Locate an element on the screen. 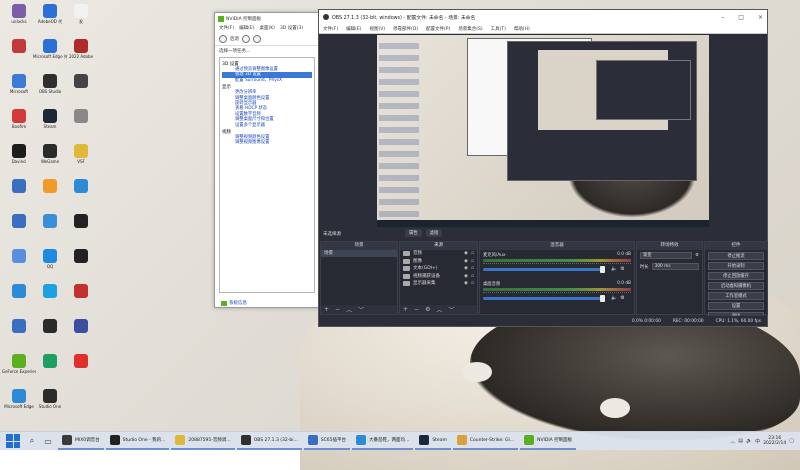 The width and height of the screenshot is (800, 470). menu-item: 桌面(K) is located at coordinates (266, 28).